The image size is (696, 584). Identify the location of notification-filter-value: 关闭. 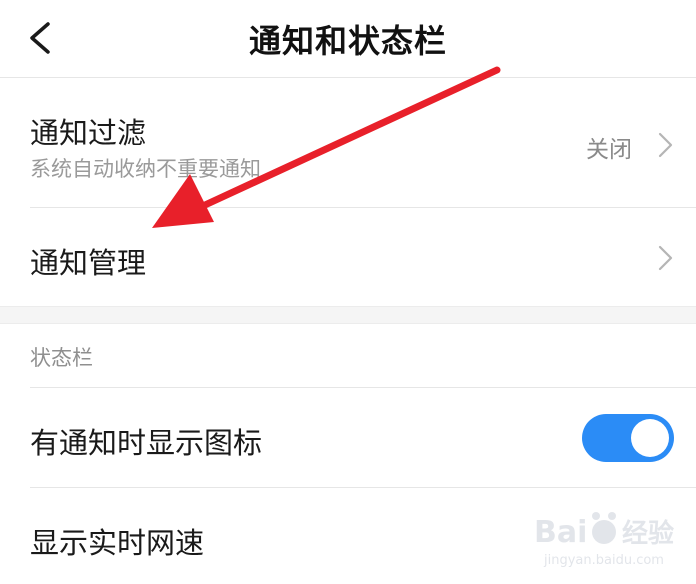
(609, 150).